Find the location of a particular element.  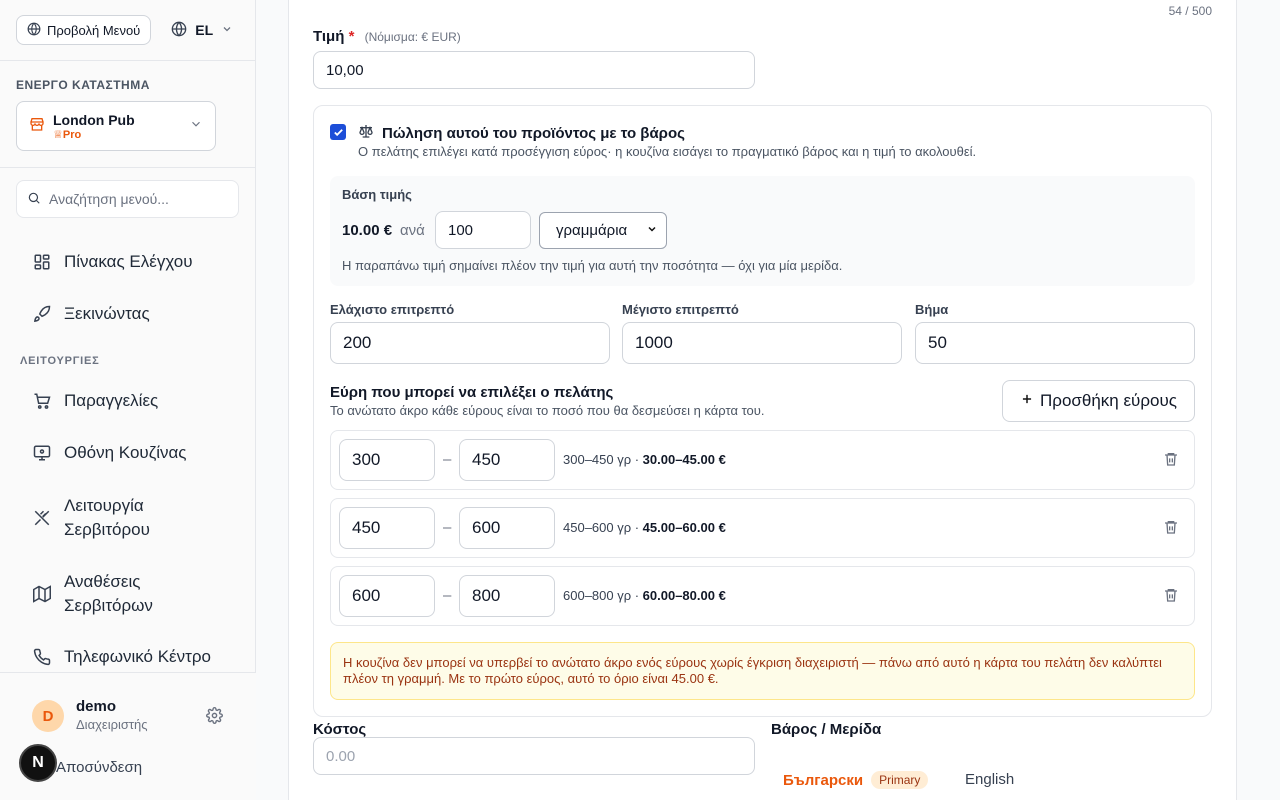

price-input: 10,00 is located at coordinates (534, 70).